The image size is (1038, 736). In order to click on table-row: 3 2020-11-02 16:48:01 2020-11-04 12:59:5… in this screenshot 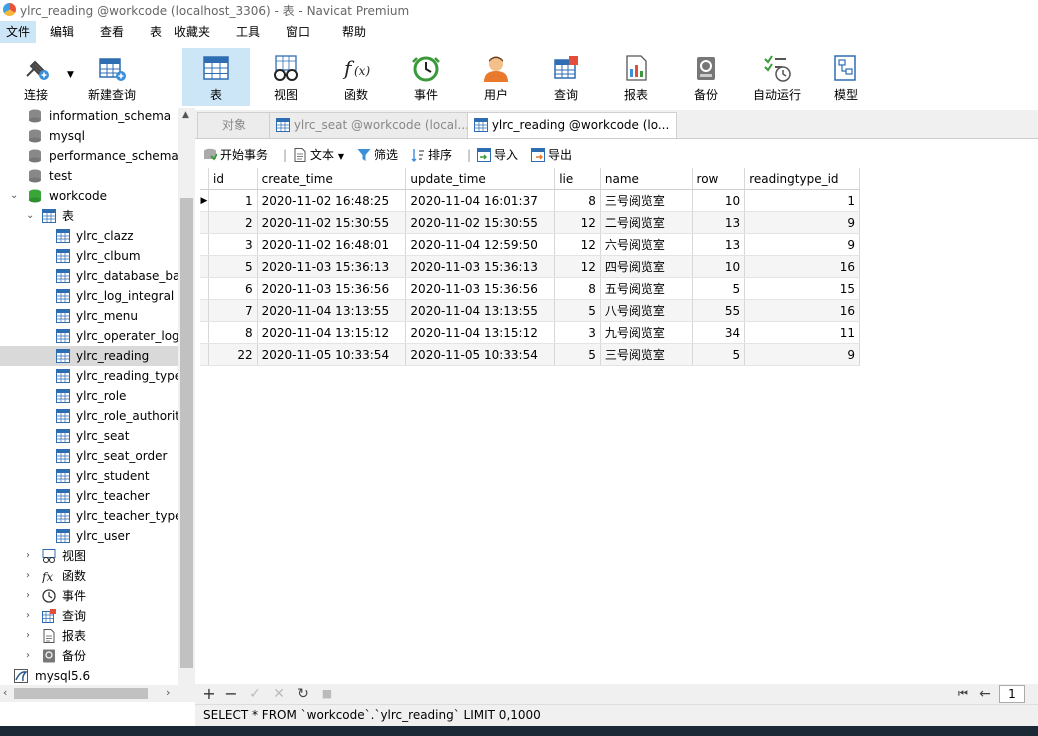, I will do `click(530, 244)`.